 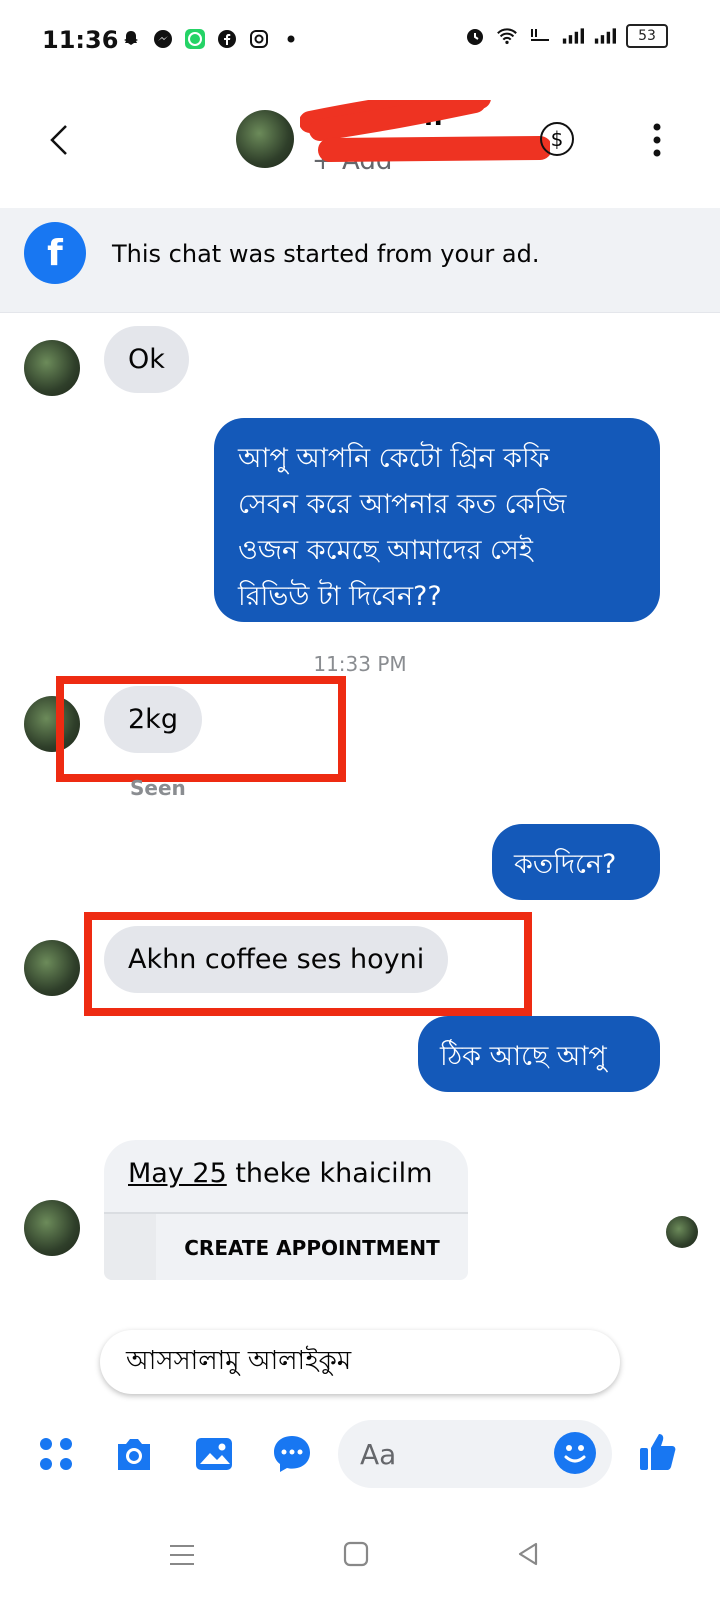 What do you see at coordinates (360, 664) in the screenshot?
I see `message-timestamp: 11:33 PM` at bounding box center [360, 664].